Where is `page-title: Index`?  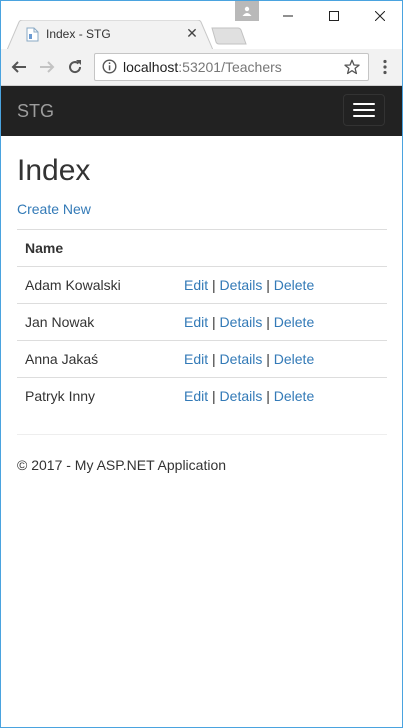 page-title: Index is located at coordinates (54, 170).